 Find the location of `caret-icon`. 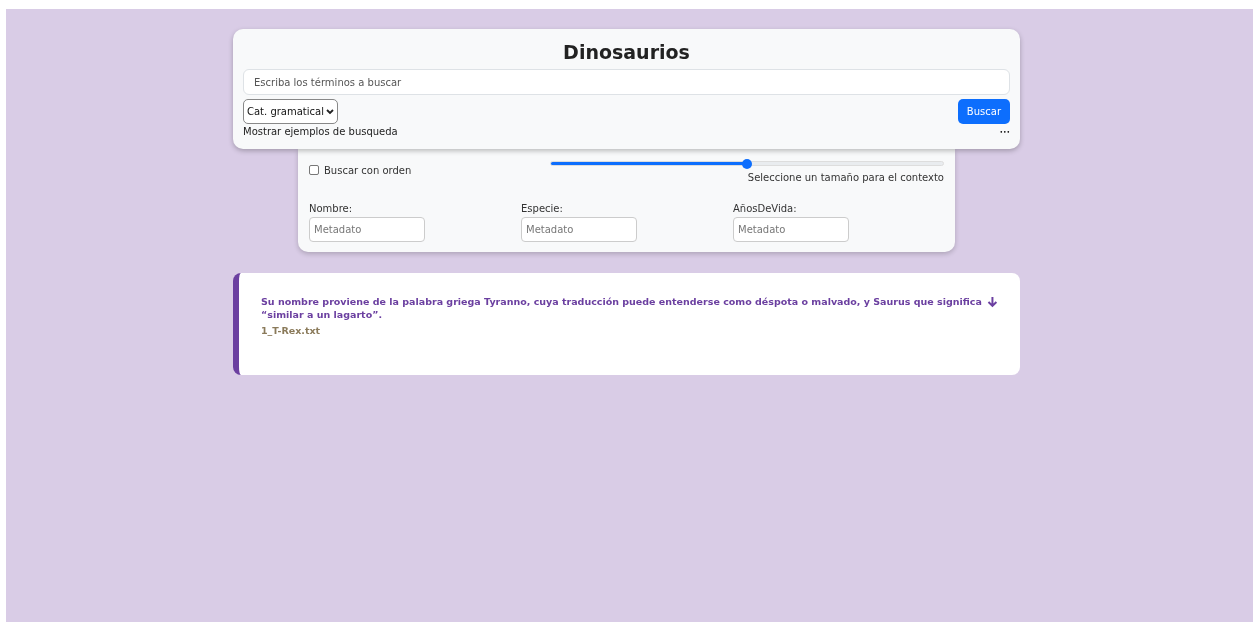

caret-icon is located at coordinates (329, 111).